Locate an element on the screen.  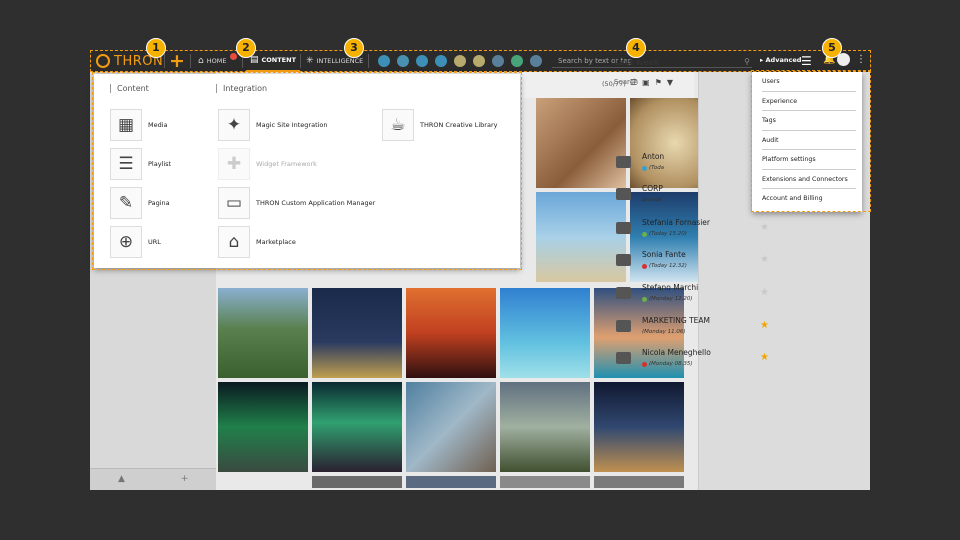
add-folder-icon: + is located at coordinates (184, 479).